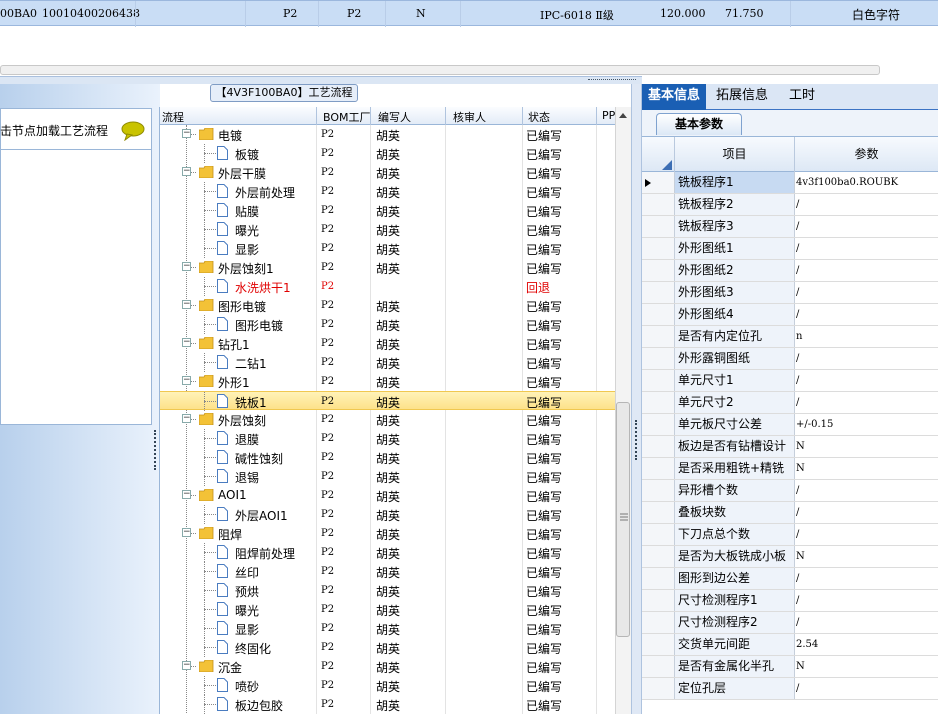 The width and height of the screenshot is (938, 714). I want to click on parameter-row: 外形图纸4/, so click(790, 315).